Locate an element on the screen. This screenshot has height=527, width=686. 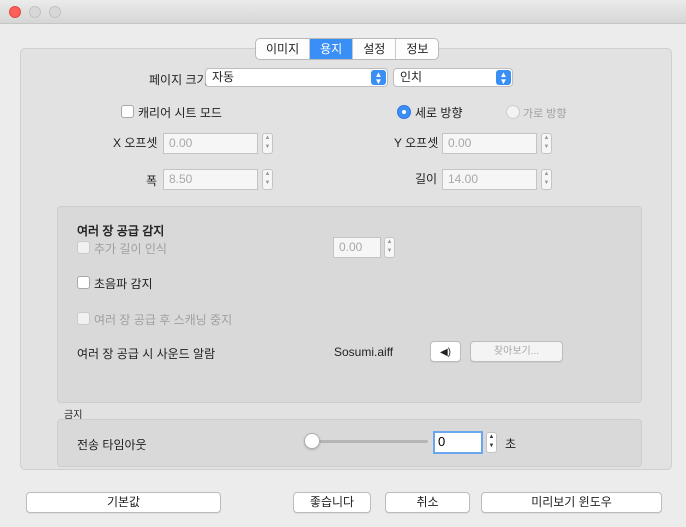
x-offset-field: 0.00 is located at coordinates (210, 143).